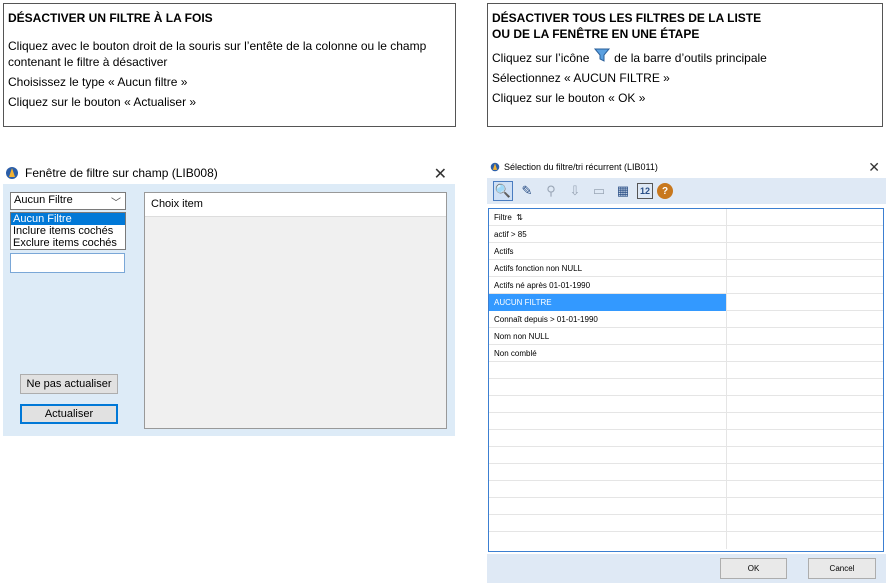  I want to click on import-filter-icon: ⇩, so click(575, 191).